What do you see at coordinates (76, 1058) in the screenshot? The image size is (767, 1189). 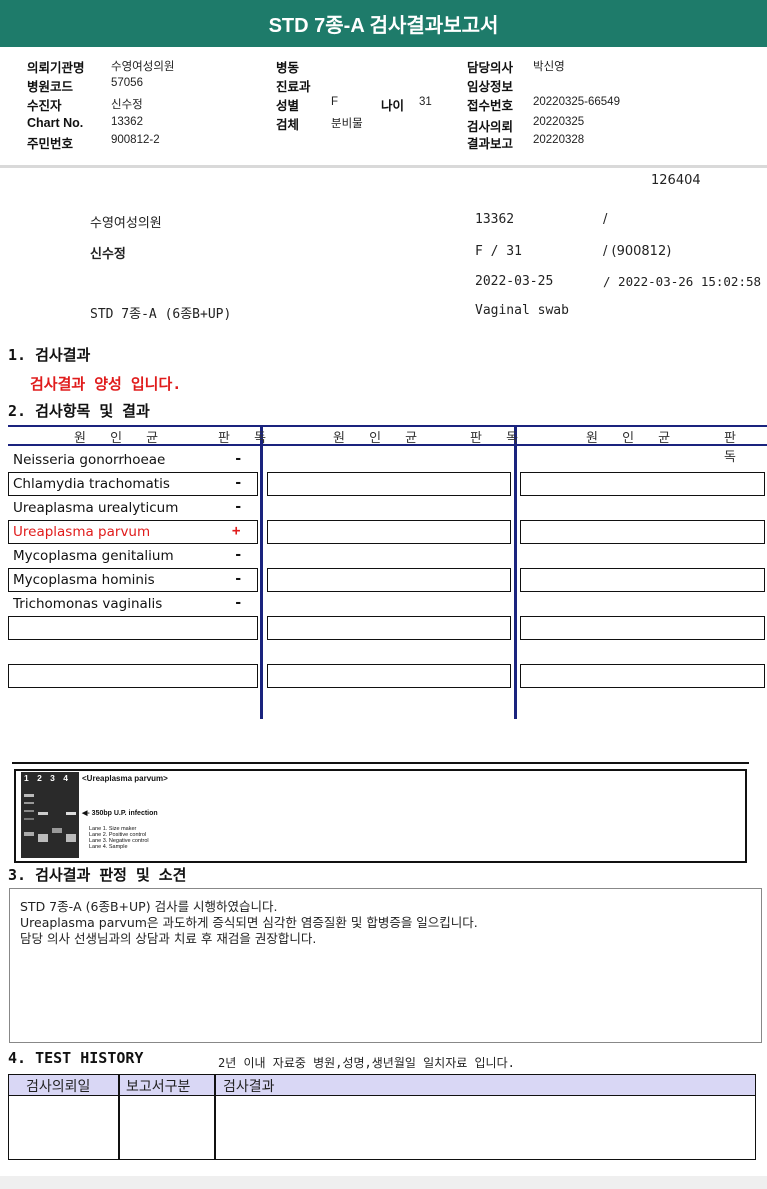 I see `section4-title: 4. TEST HISTORY` at bounding box center [76, 1058].